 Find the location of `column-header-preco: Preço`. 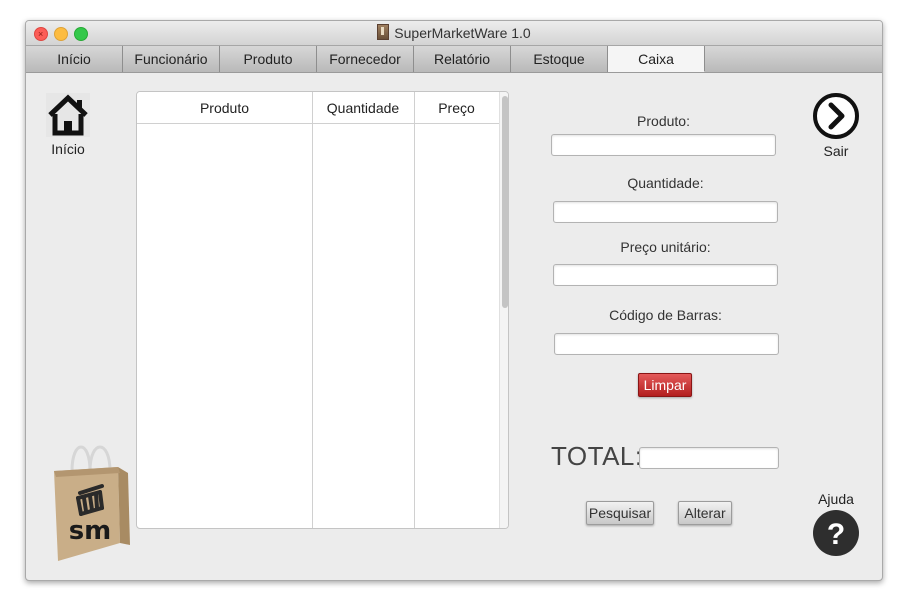

column-header-preco: Preço is located at coordinates (456, 108).